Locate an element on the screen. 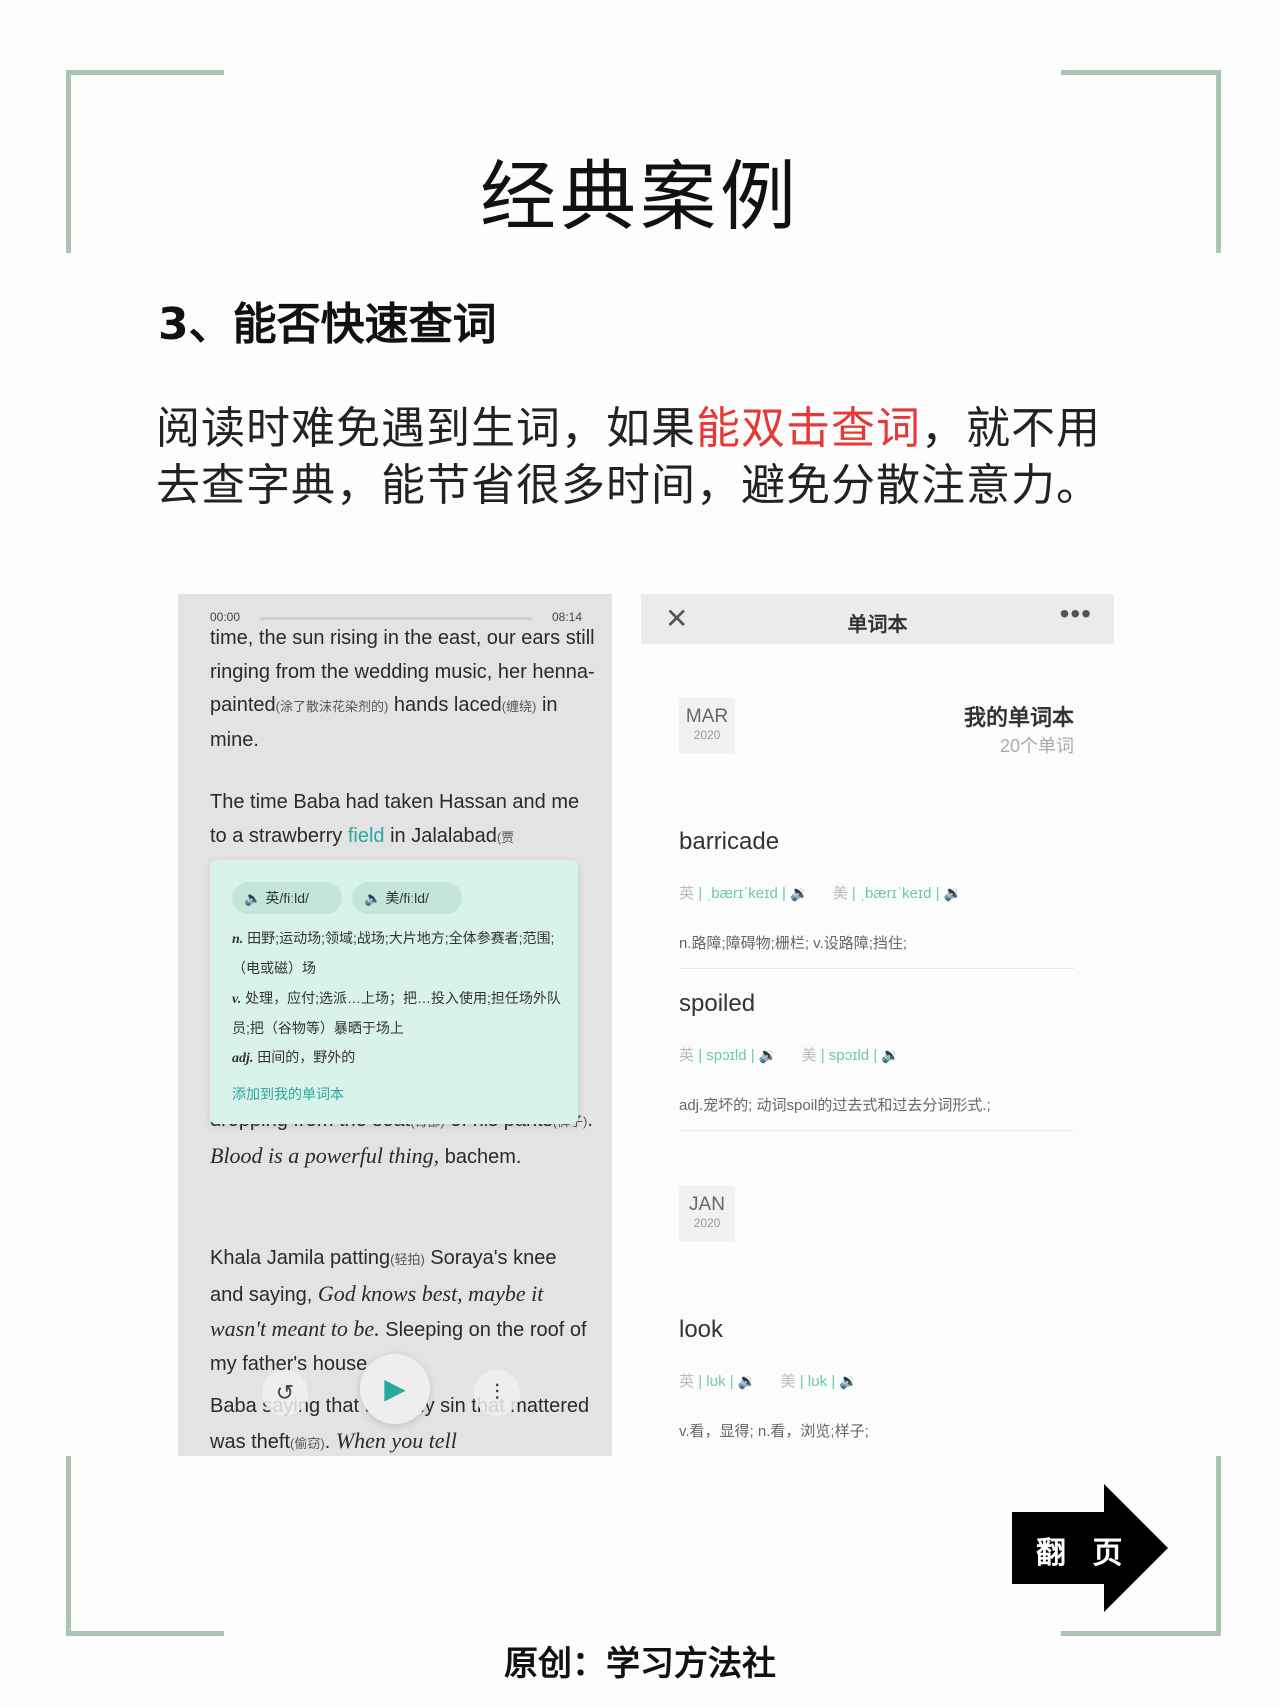 The width and height of the screenshot is (1280, 1707). date-month: MAR is located at coordinates (707, 716).